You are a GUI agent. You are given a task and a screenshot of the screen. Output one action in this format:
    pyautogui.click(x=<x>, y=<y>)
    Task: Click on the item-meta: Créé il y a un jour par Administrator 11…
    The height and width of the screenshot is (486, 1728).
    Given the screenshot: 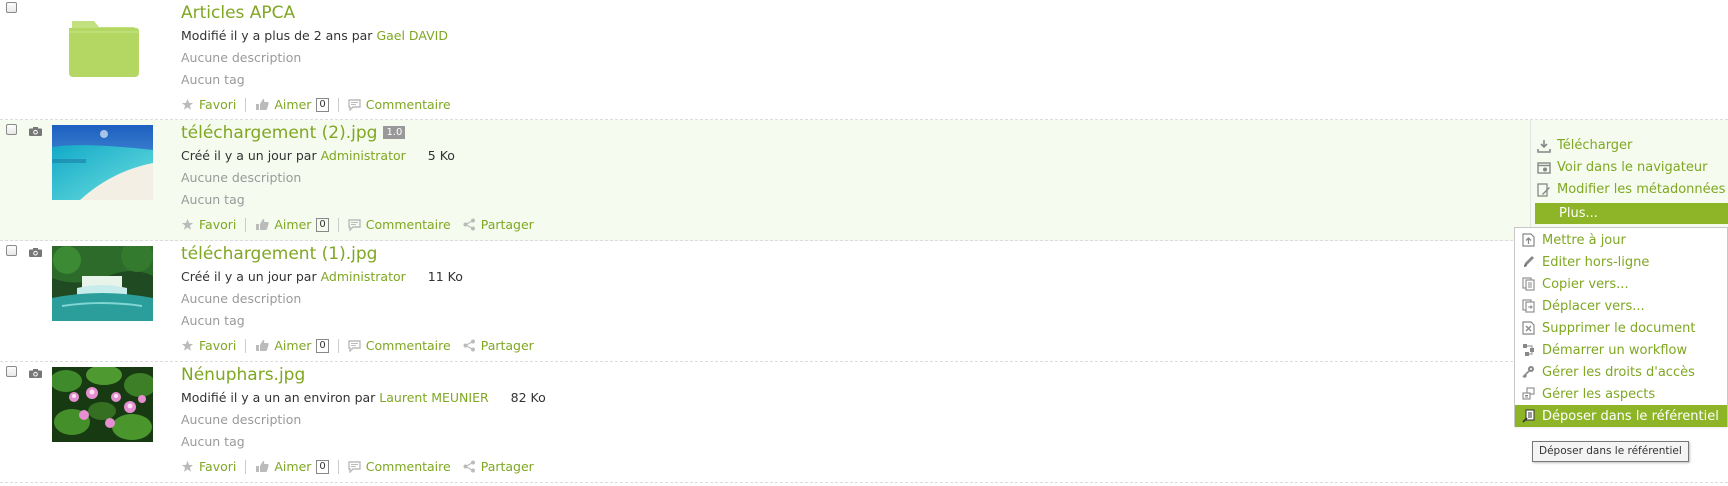 What is the action you would take?
    pyautogui.click(x=322, y=276)
    